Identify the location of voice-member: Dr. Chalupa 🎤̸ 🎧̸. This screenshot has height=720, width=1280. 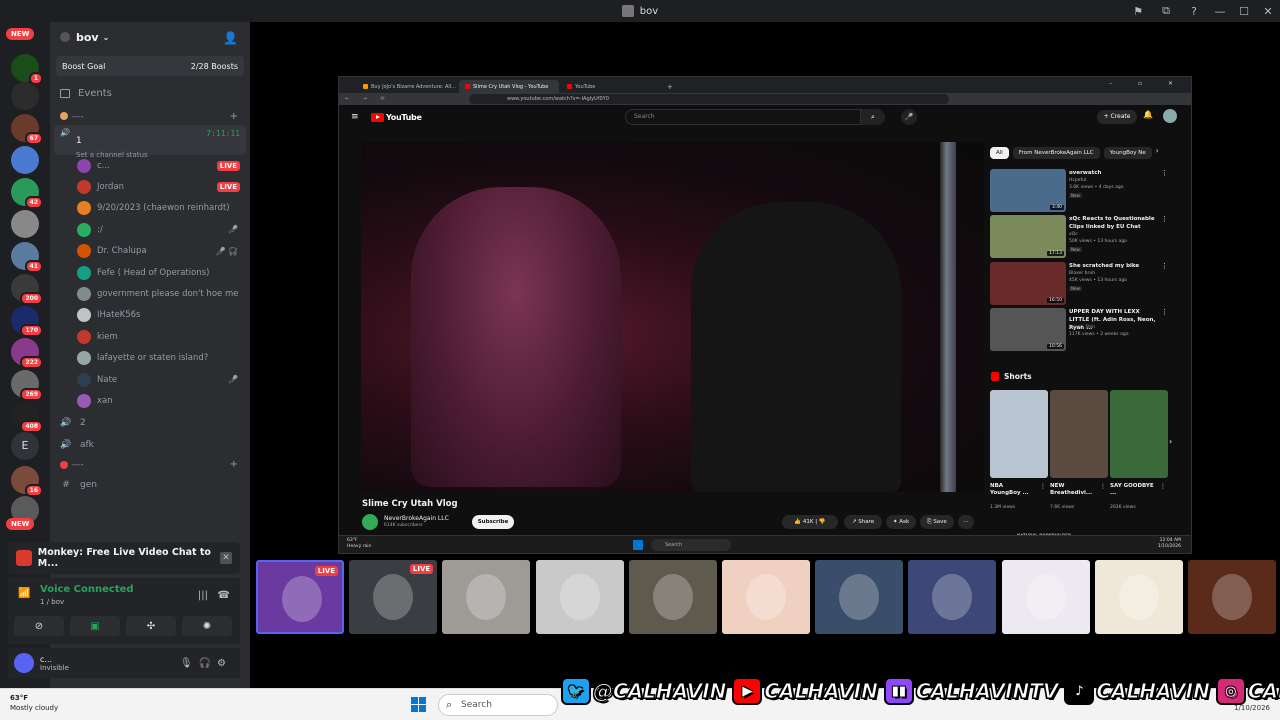
(150, 251).